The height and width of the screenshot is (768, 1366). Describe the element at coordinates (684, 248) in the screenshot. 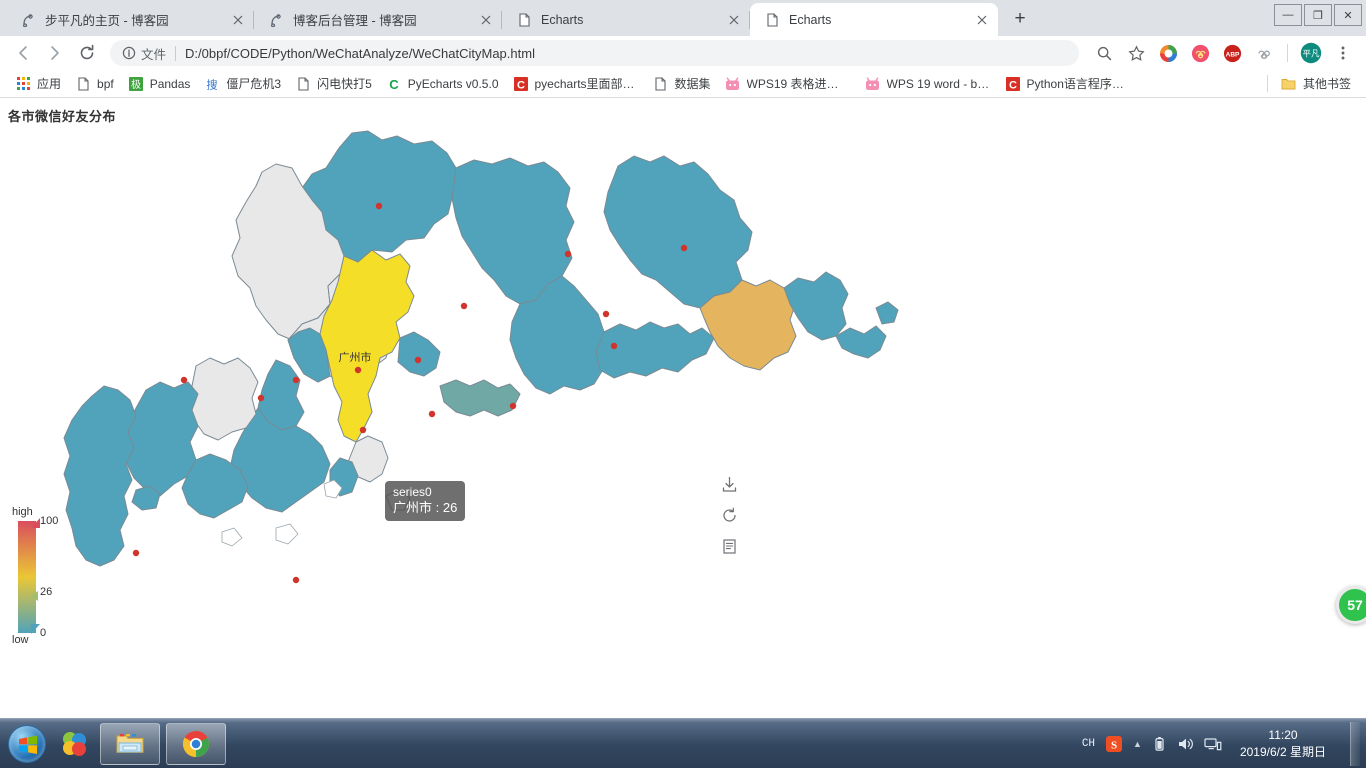

I see `marker-meizhou` at that location.